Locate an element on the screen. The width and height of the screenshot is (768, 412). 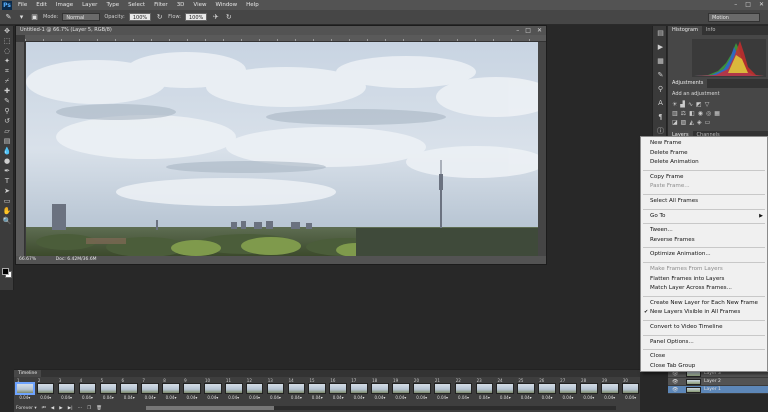
photo-filter-icon: ◉ is located at coordinates (700, 113).